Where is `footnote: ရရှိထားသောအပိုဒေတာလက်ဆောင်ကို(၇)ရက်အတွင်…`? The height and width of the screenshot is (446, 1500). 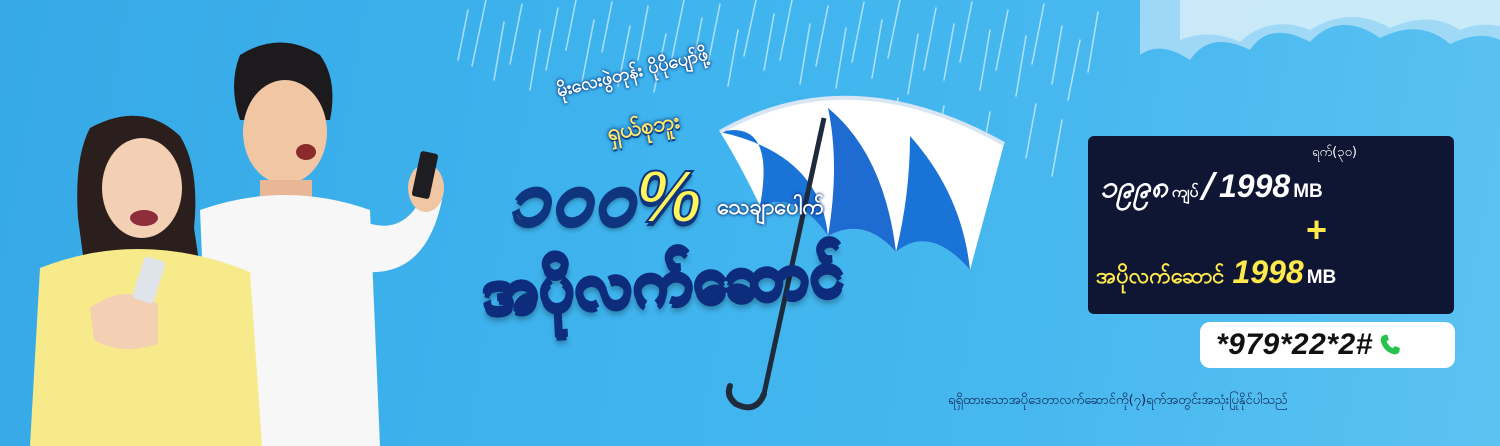
footnote: ရရှိထားသောအပိုဒေတာလက်ဆောင်ကို(၇)ရက်အတွင်… is located at coordinates (1118, 400).